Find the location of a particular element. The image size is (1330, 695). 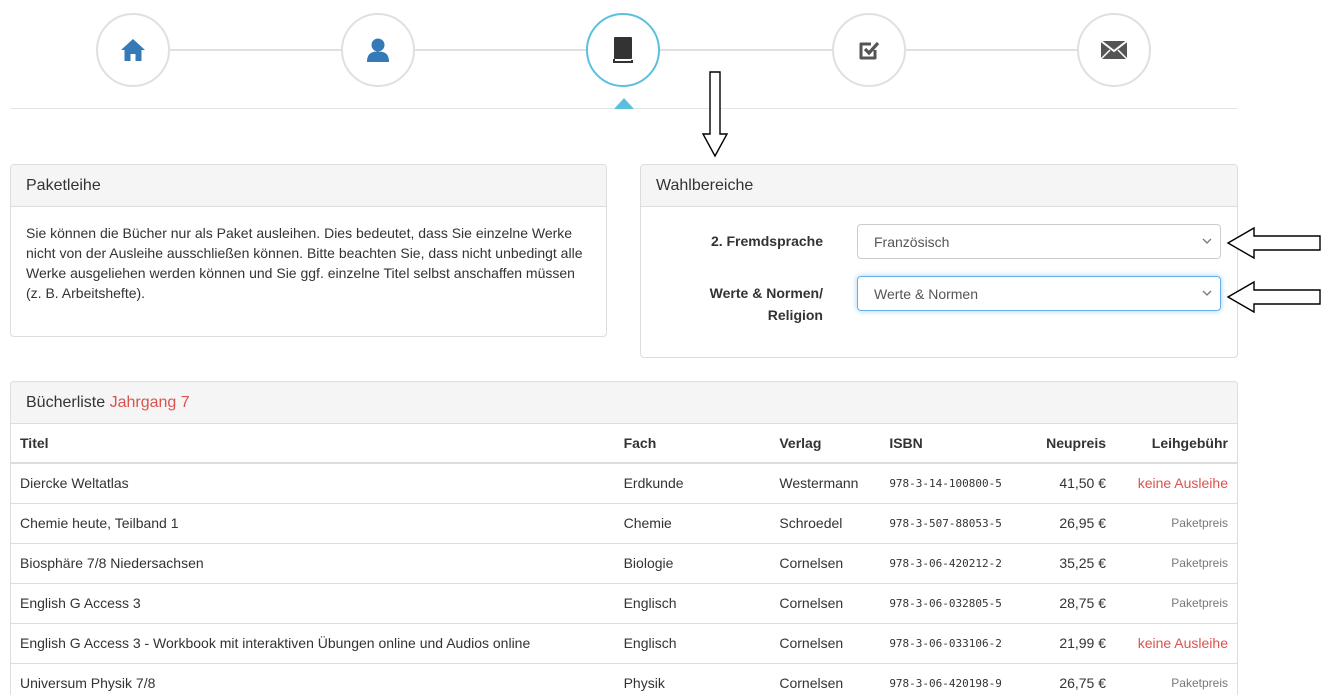

col-fach: Fach is located at coordinates (692, 444).